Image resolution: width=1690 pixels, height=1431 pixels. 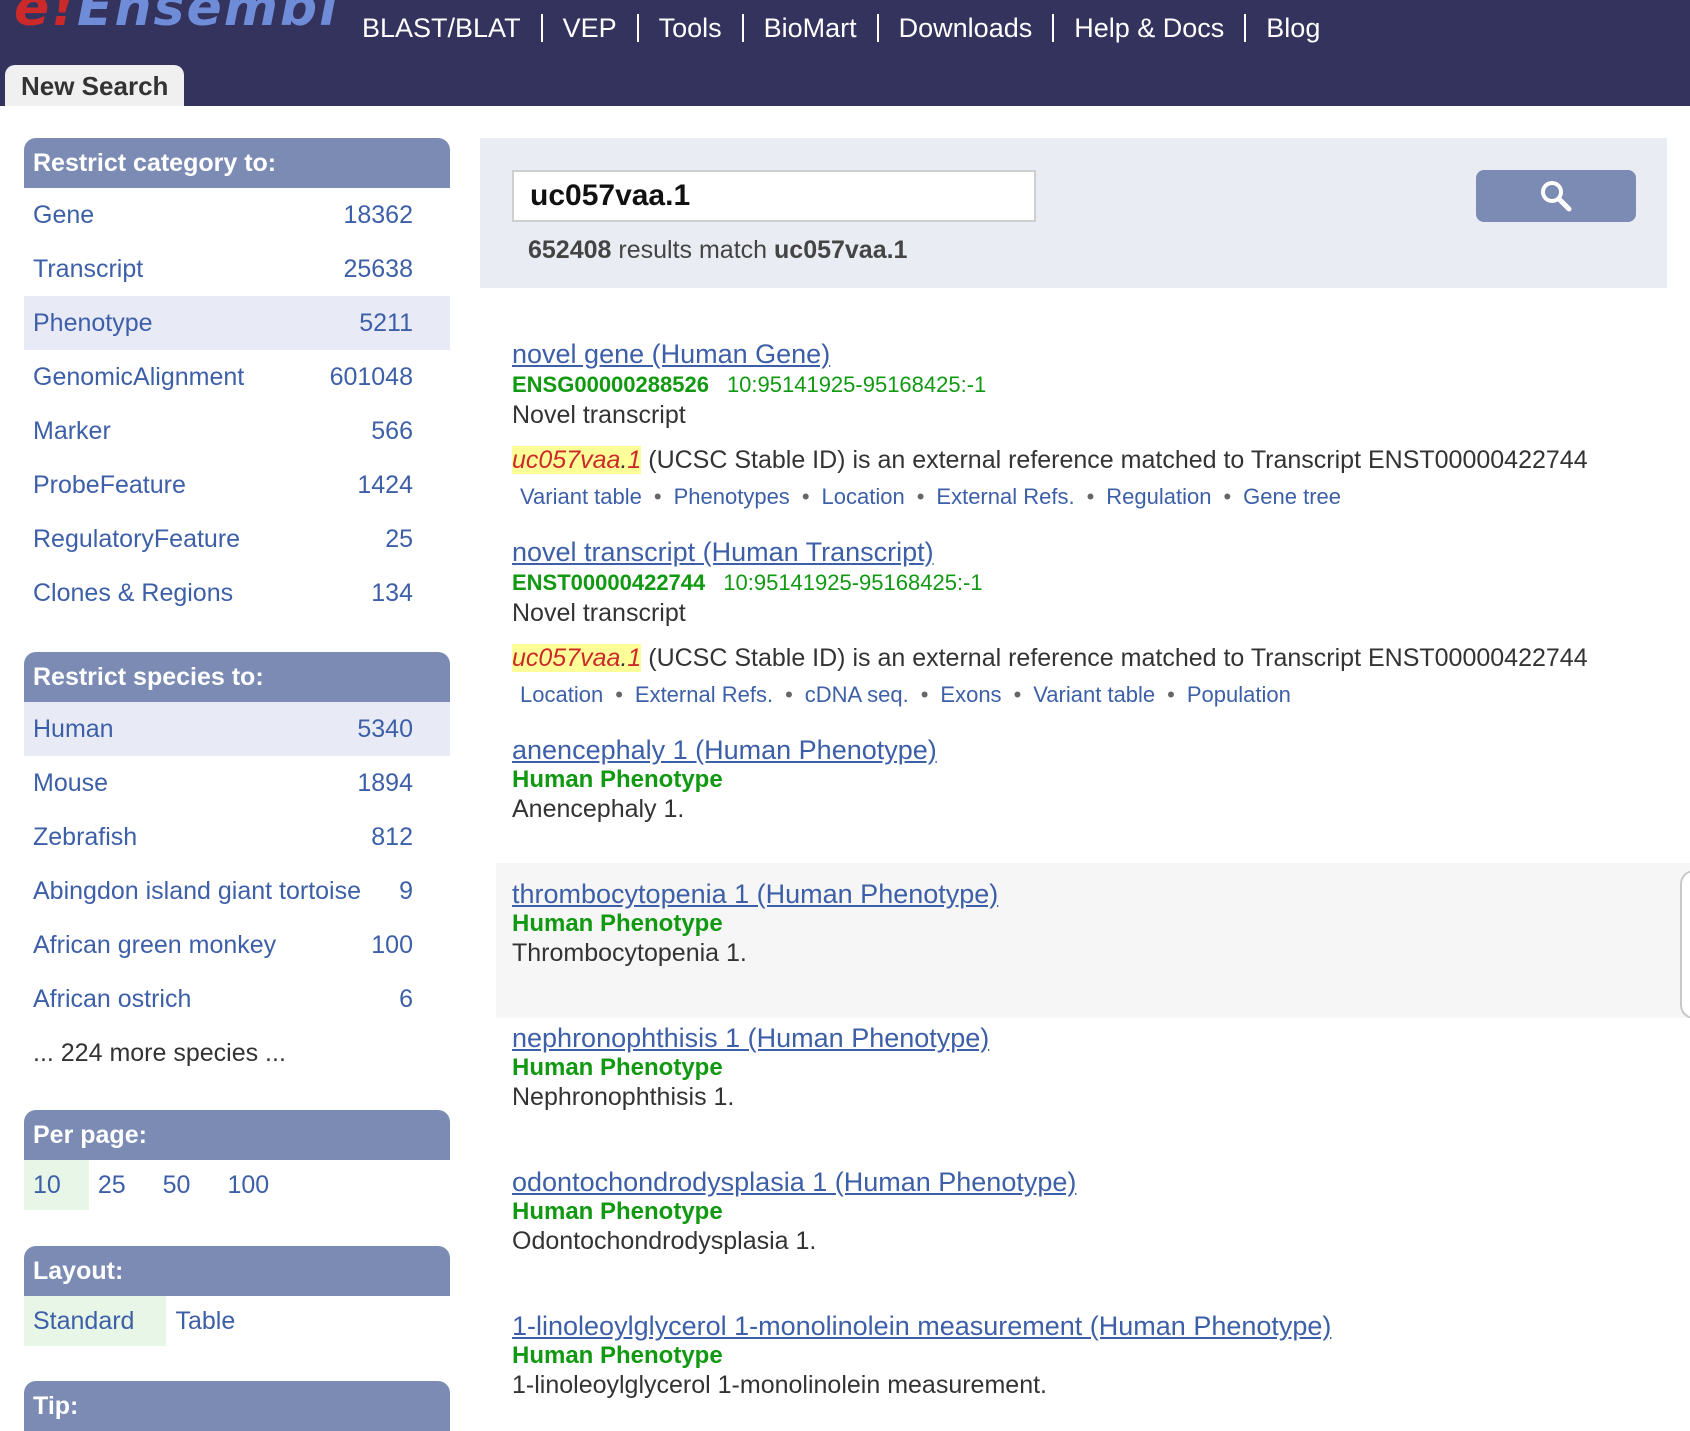 I want to click on result-description: Odontochondrodysplasia 1., so click(x=664, y=1241).